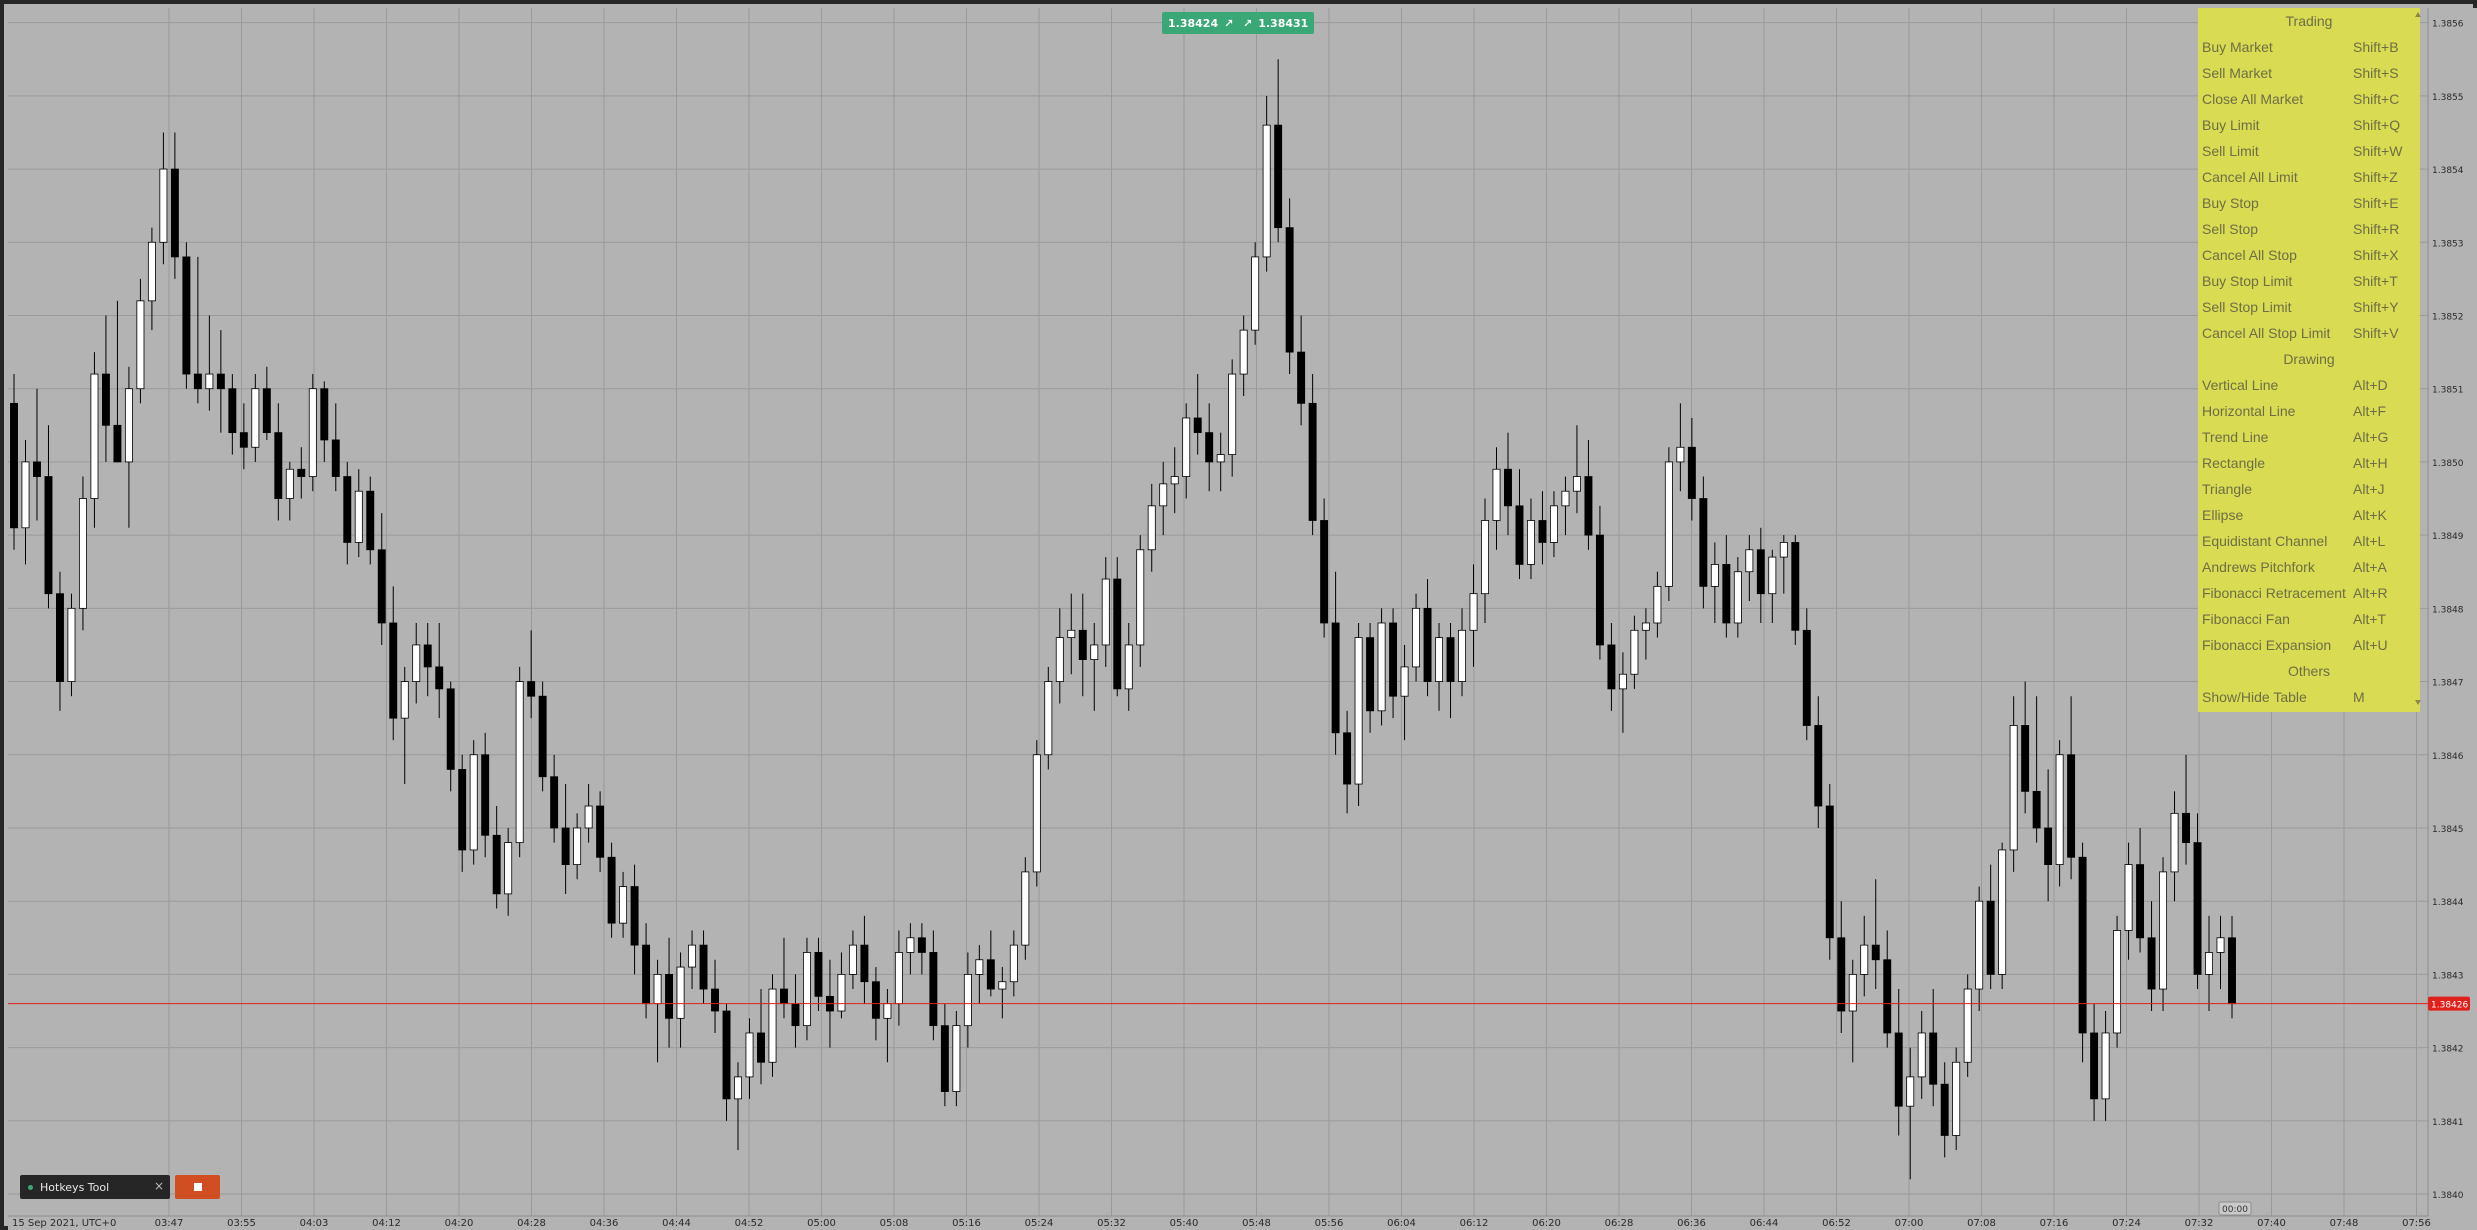  I want to click on price-tick-label: 1.3843, so click(2448, 976).